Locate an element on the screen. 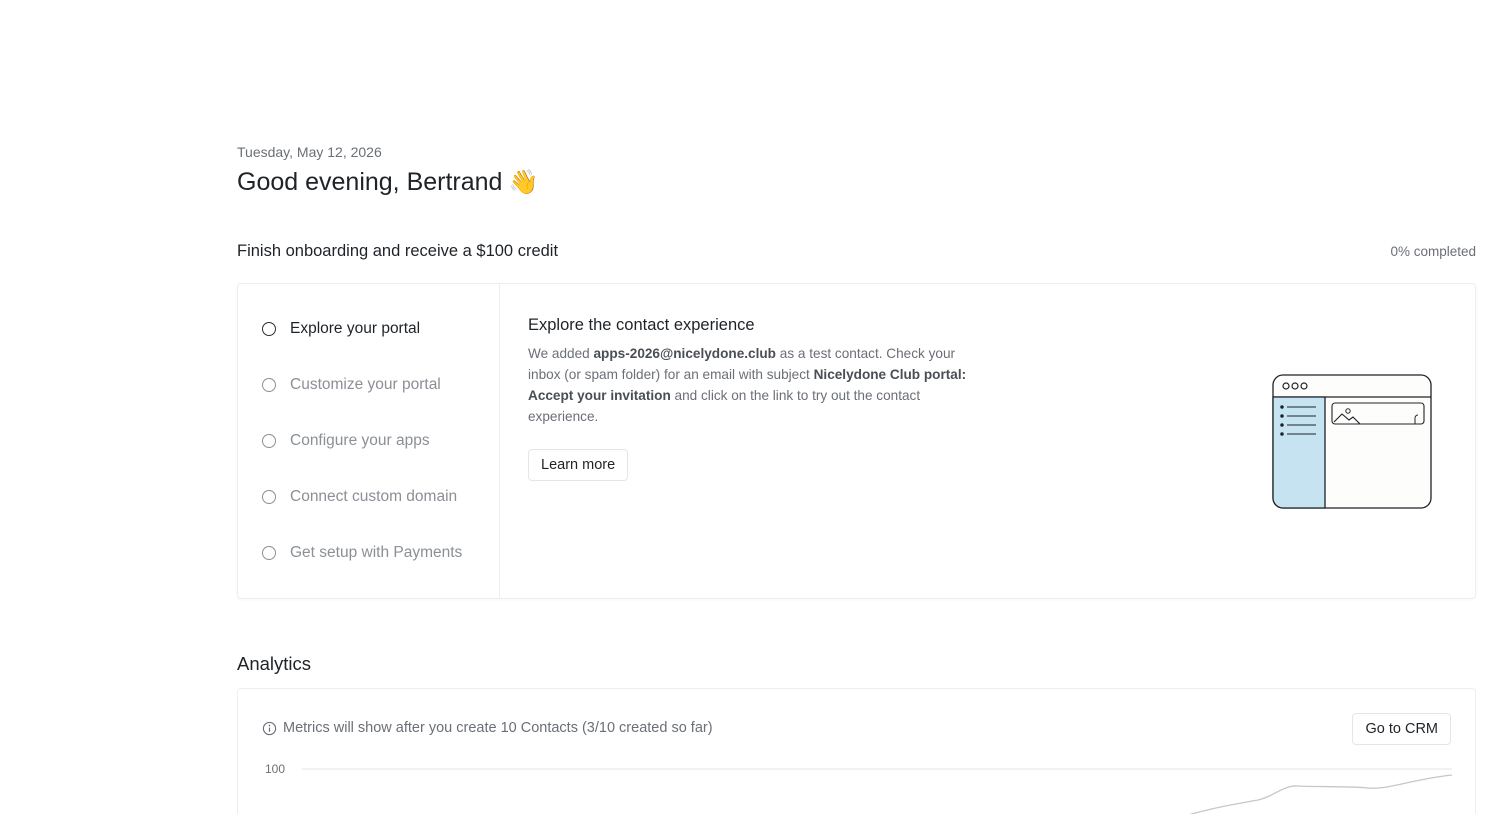  analytics-chart: 100 is located at coordinates (859, 788).